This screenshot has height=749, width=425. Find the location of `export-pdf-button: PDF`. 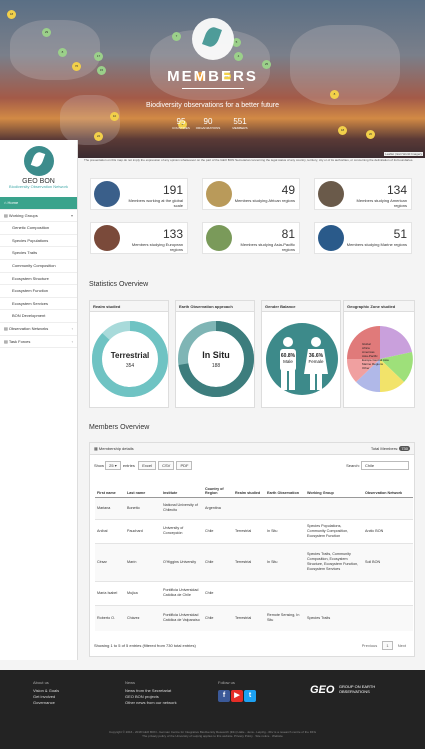

export-pdf-button: PDF is located at coordinates (184, 465).